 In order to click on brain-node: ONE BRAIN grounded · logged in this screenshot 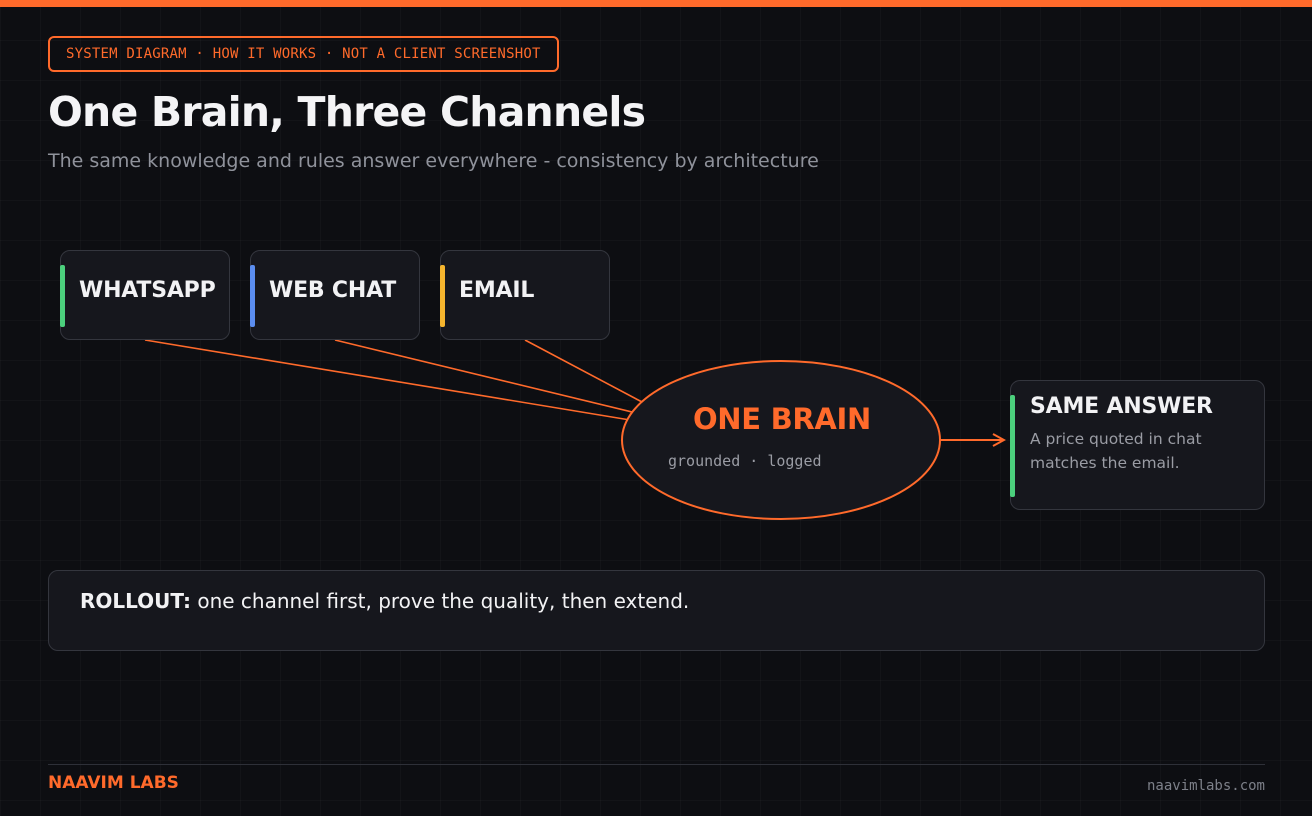, I will do `click(781, 440)`.